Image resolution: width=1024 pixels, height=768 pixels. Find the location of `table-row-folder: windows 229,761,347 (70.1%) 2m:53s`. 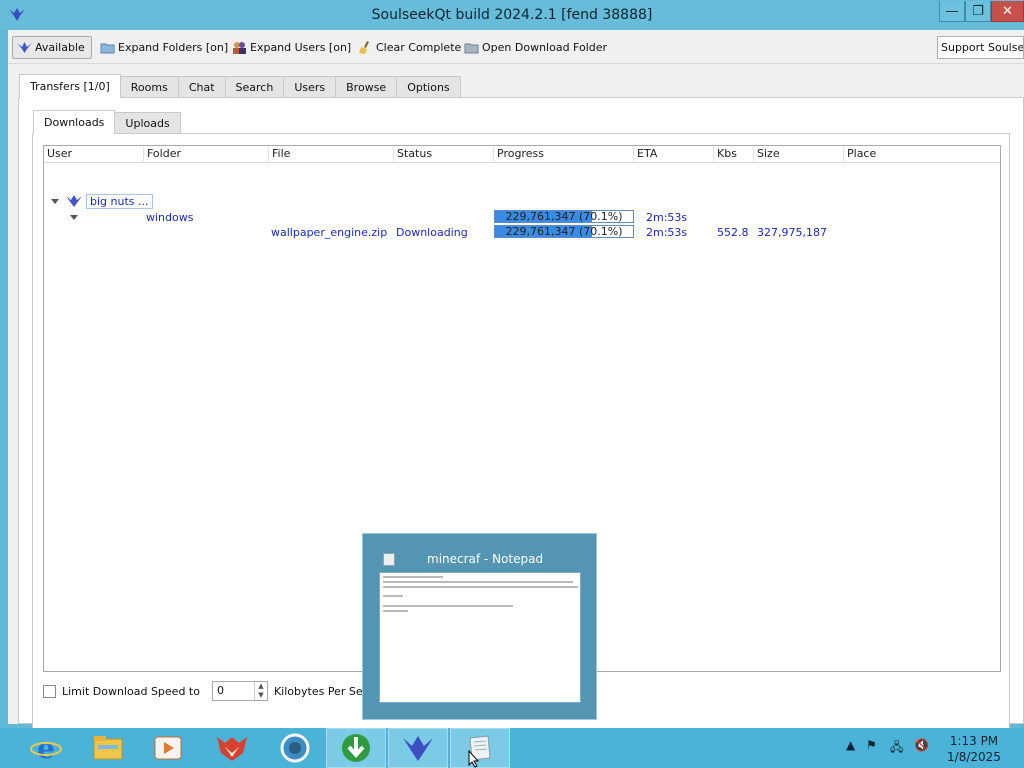

table-row-folder: windows 229,761,347 (70.1%) 2m:53s is located at coordinates (522, 217).